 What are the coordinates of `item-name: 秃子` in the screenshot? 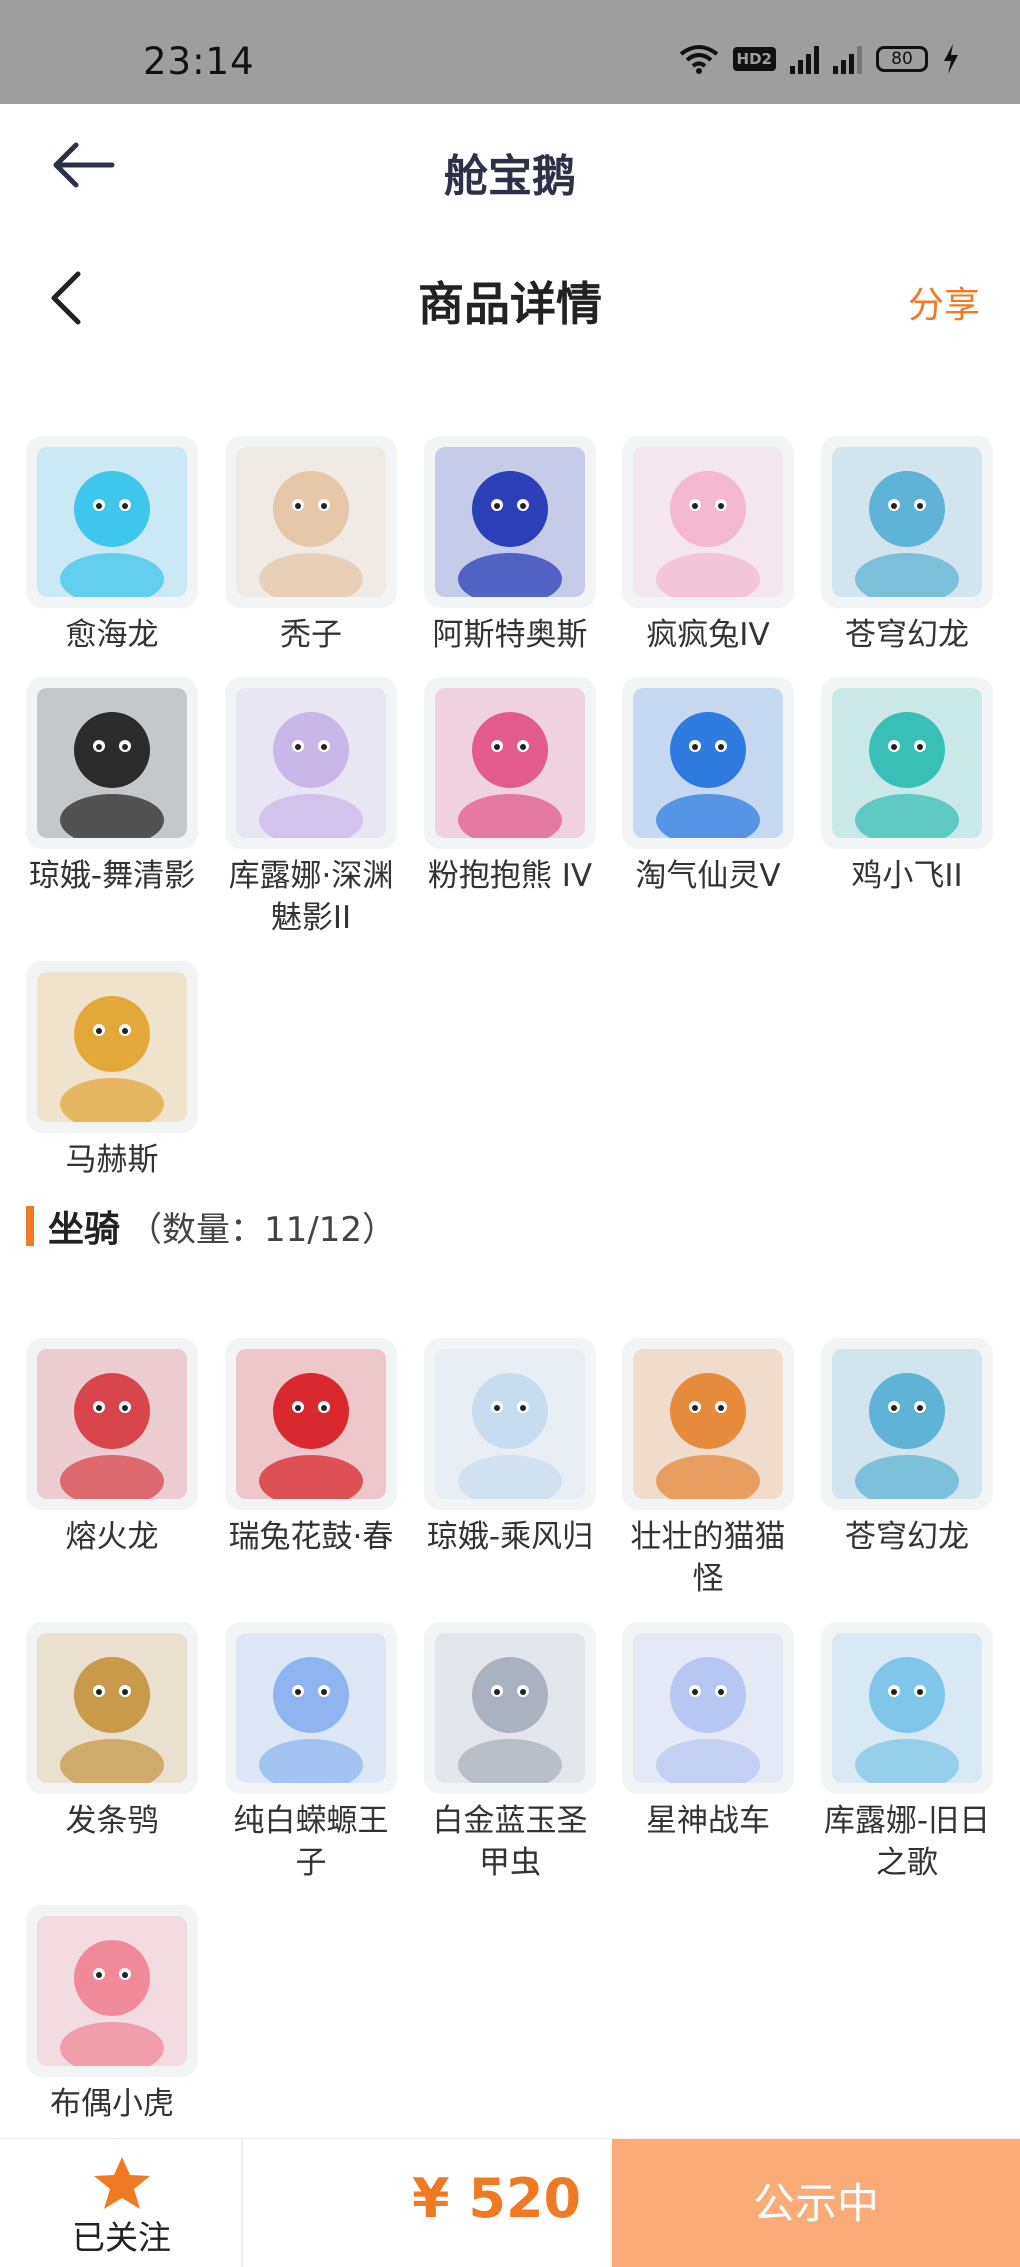 It's located at (311, 635).